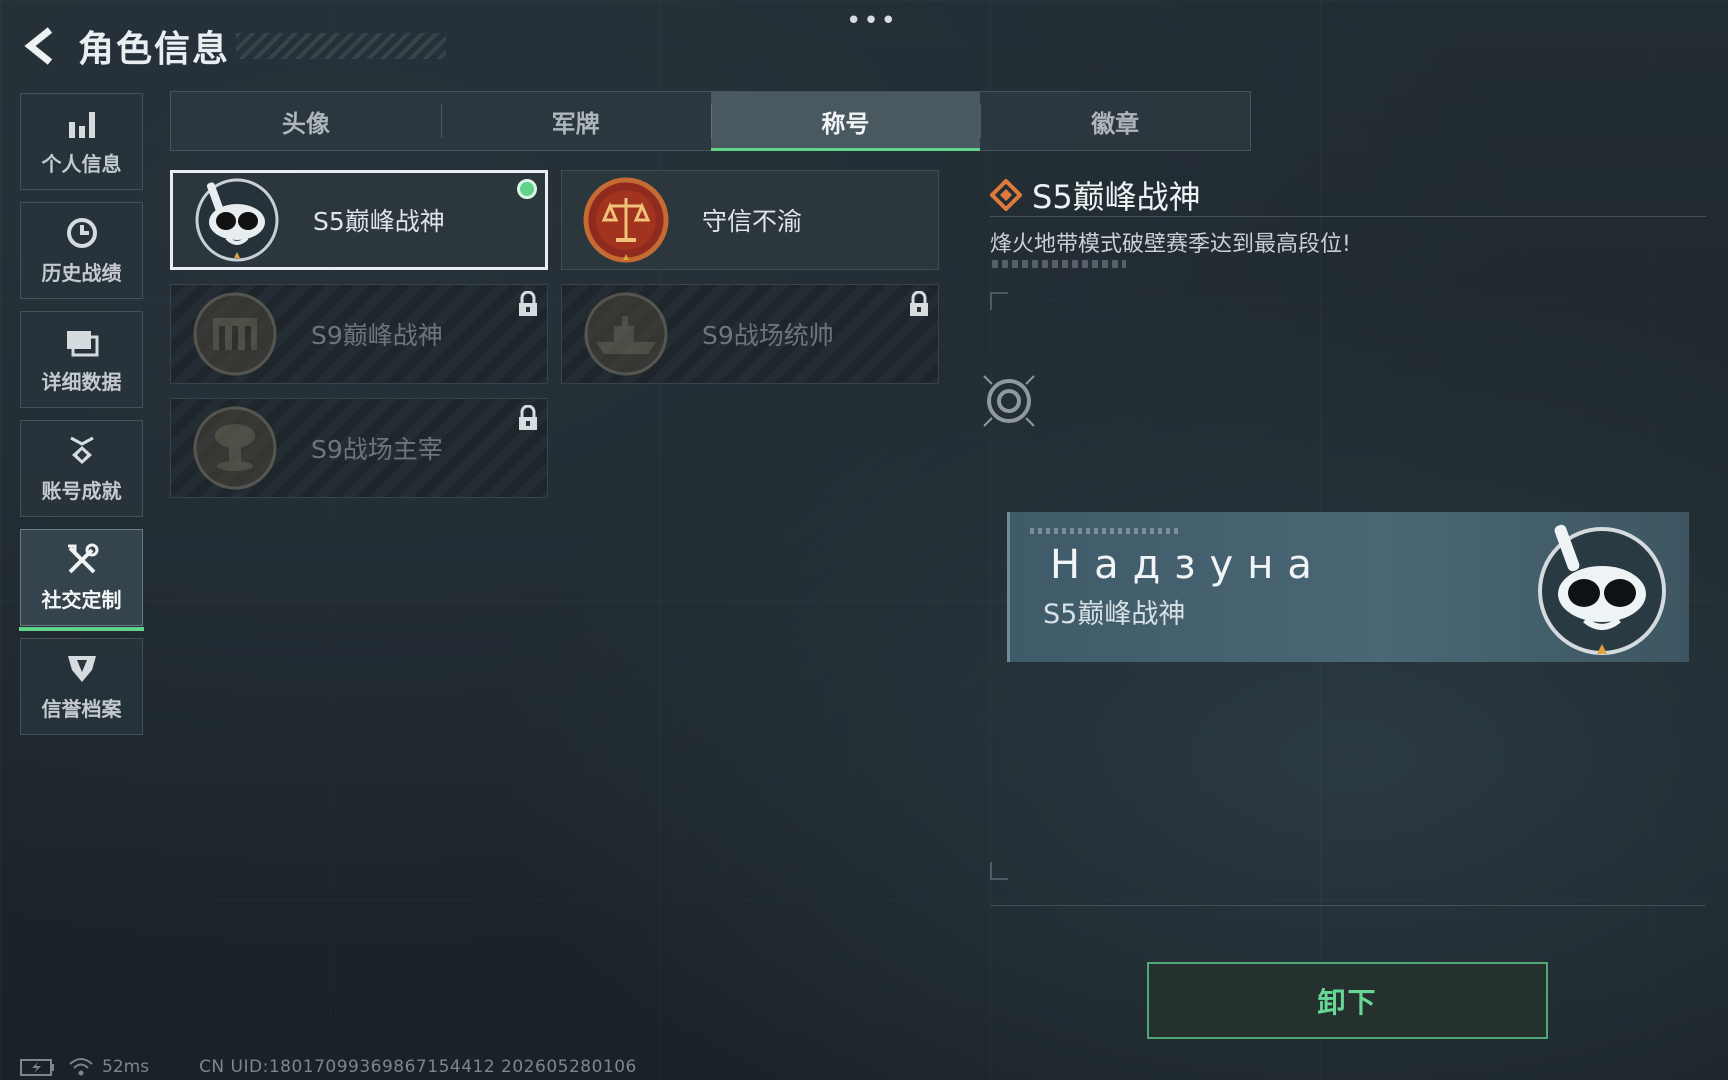 This screenshot has width=1728, height=1080. Describe the element at coordinates (575, 121) in the screenshot. I see `tab-dog-tag: 军牌` at that location.